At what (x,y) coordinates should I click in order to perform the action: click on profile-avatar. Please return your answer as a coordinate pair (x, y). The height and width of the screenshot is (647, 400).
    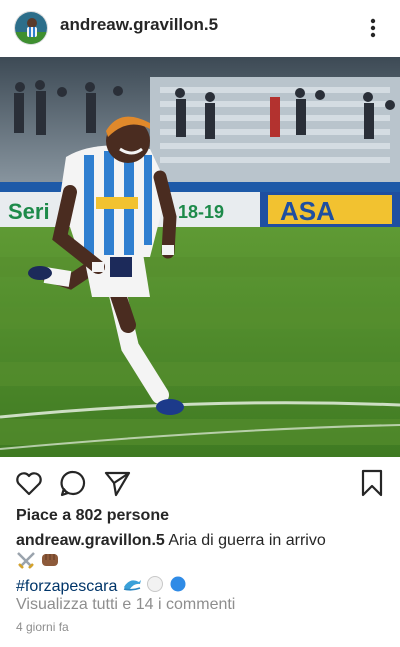
    Looking at the image, I should click on (31, 28).